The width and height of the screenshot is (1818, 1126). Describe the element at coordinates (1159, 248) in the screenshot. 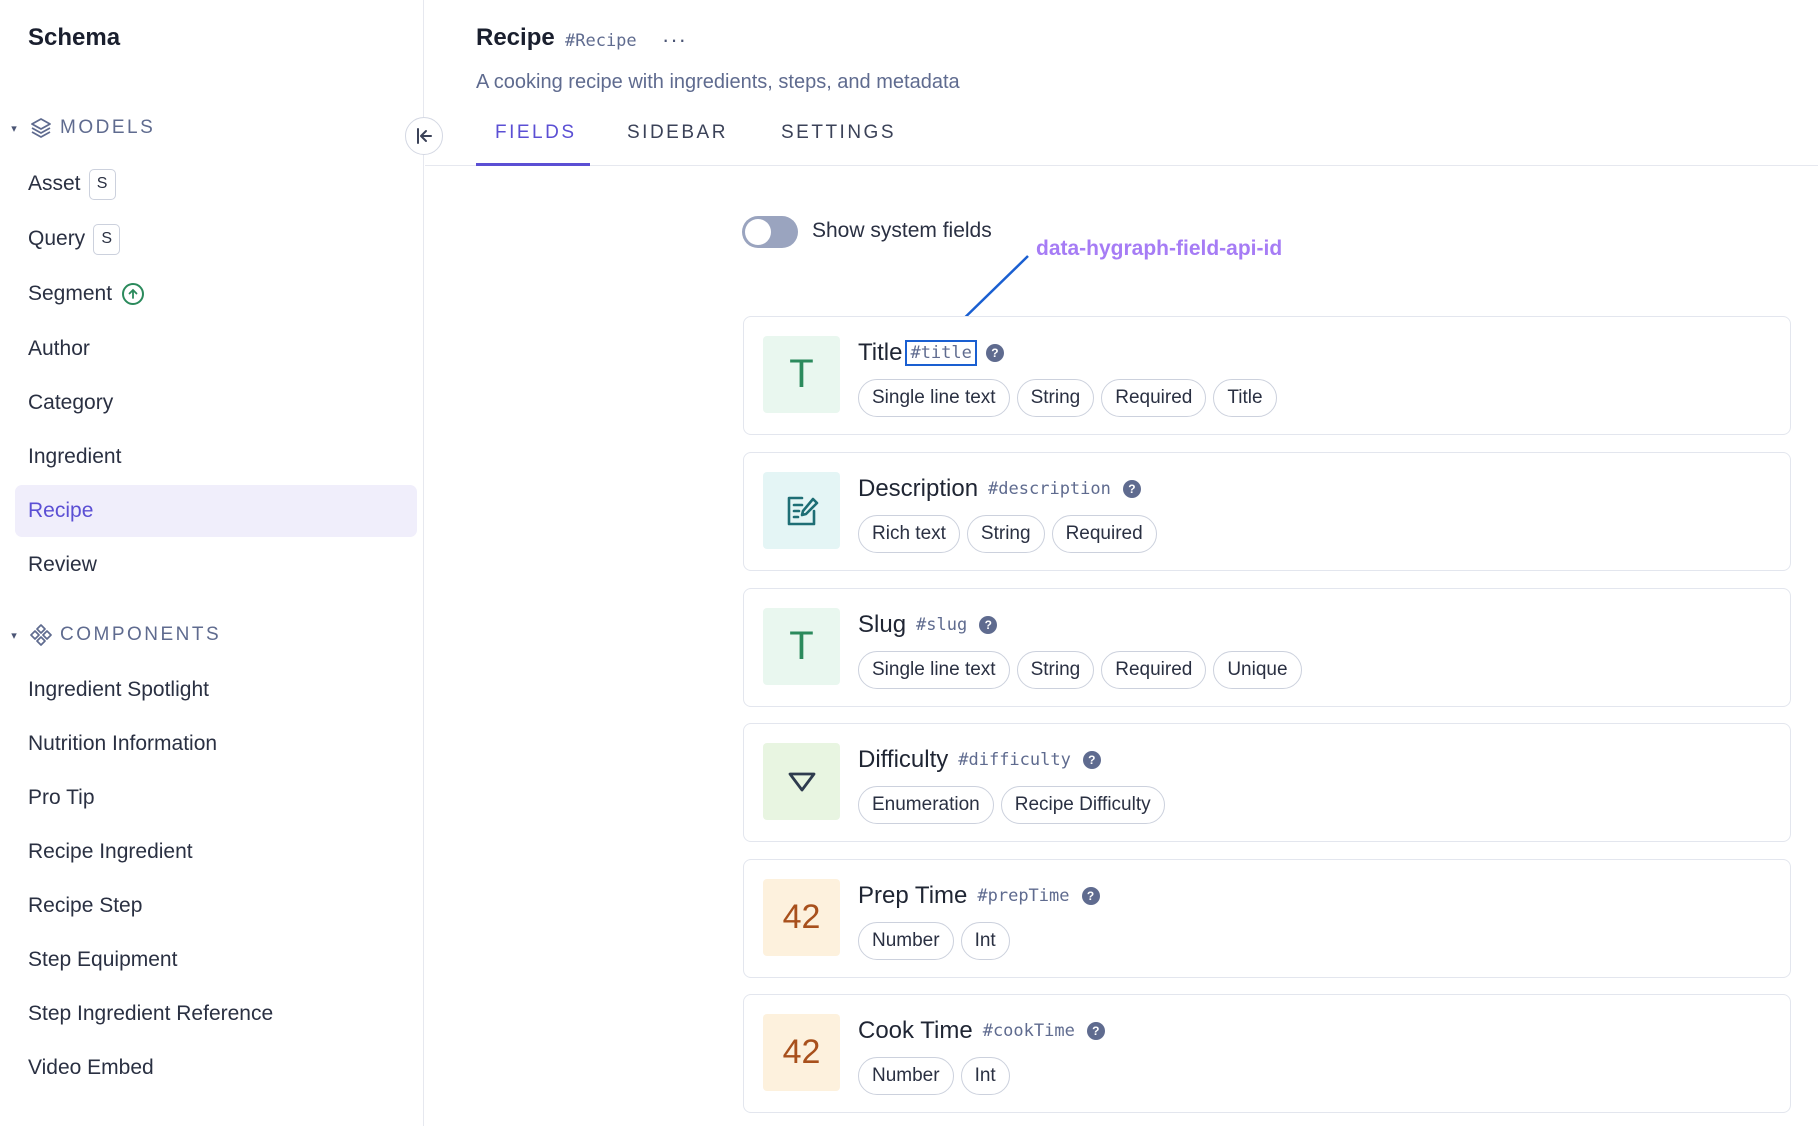

I see `annotation-label: data-hygraph-field-api-id` at that location.